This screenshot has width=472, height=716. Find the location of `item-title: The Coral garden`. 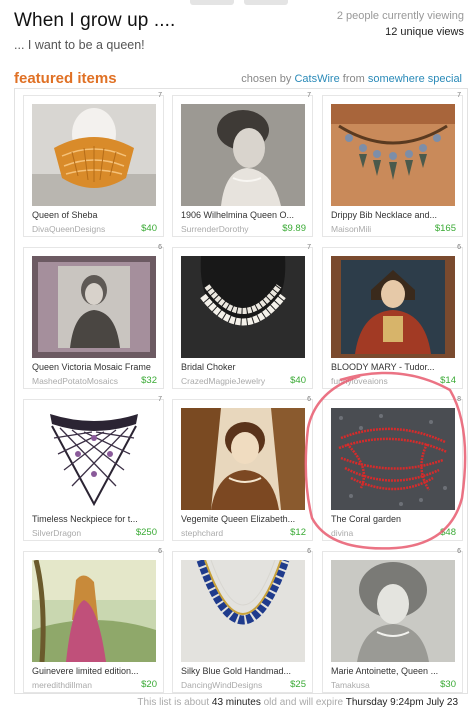

item-title: The Coral garden is located at coordinates (395, 519).